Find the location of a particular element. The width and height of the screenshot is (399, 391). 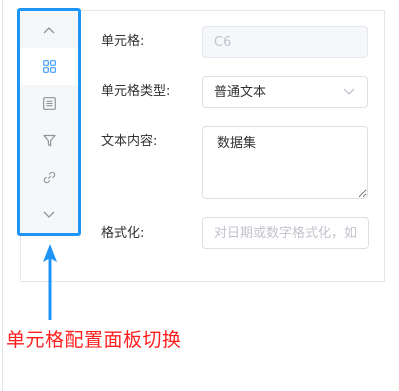

rail-list-button is located at coordinates (49, 103).